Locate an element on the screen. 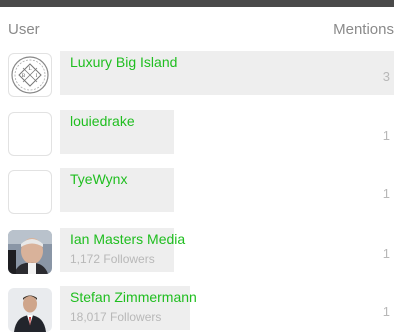 This screenshot has width=394, height=336. man-portrait-avatar is located at coordinates (30, 252).